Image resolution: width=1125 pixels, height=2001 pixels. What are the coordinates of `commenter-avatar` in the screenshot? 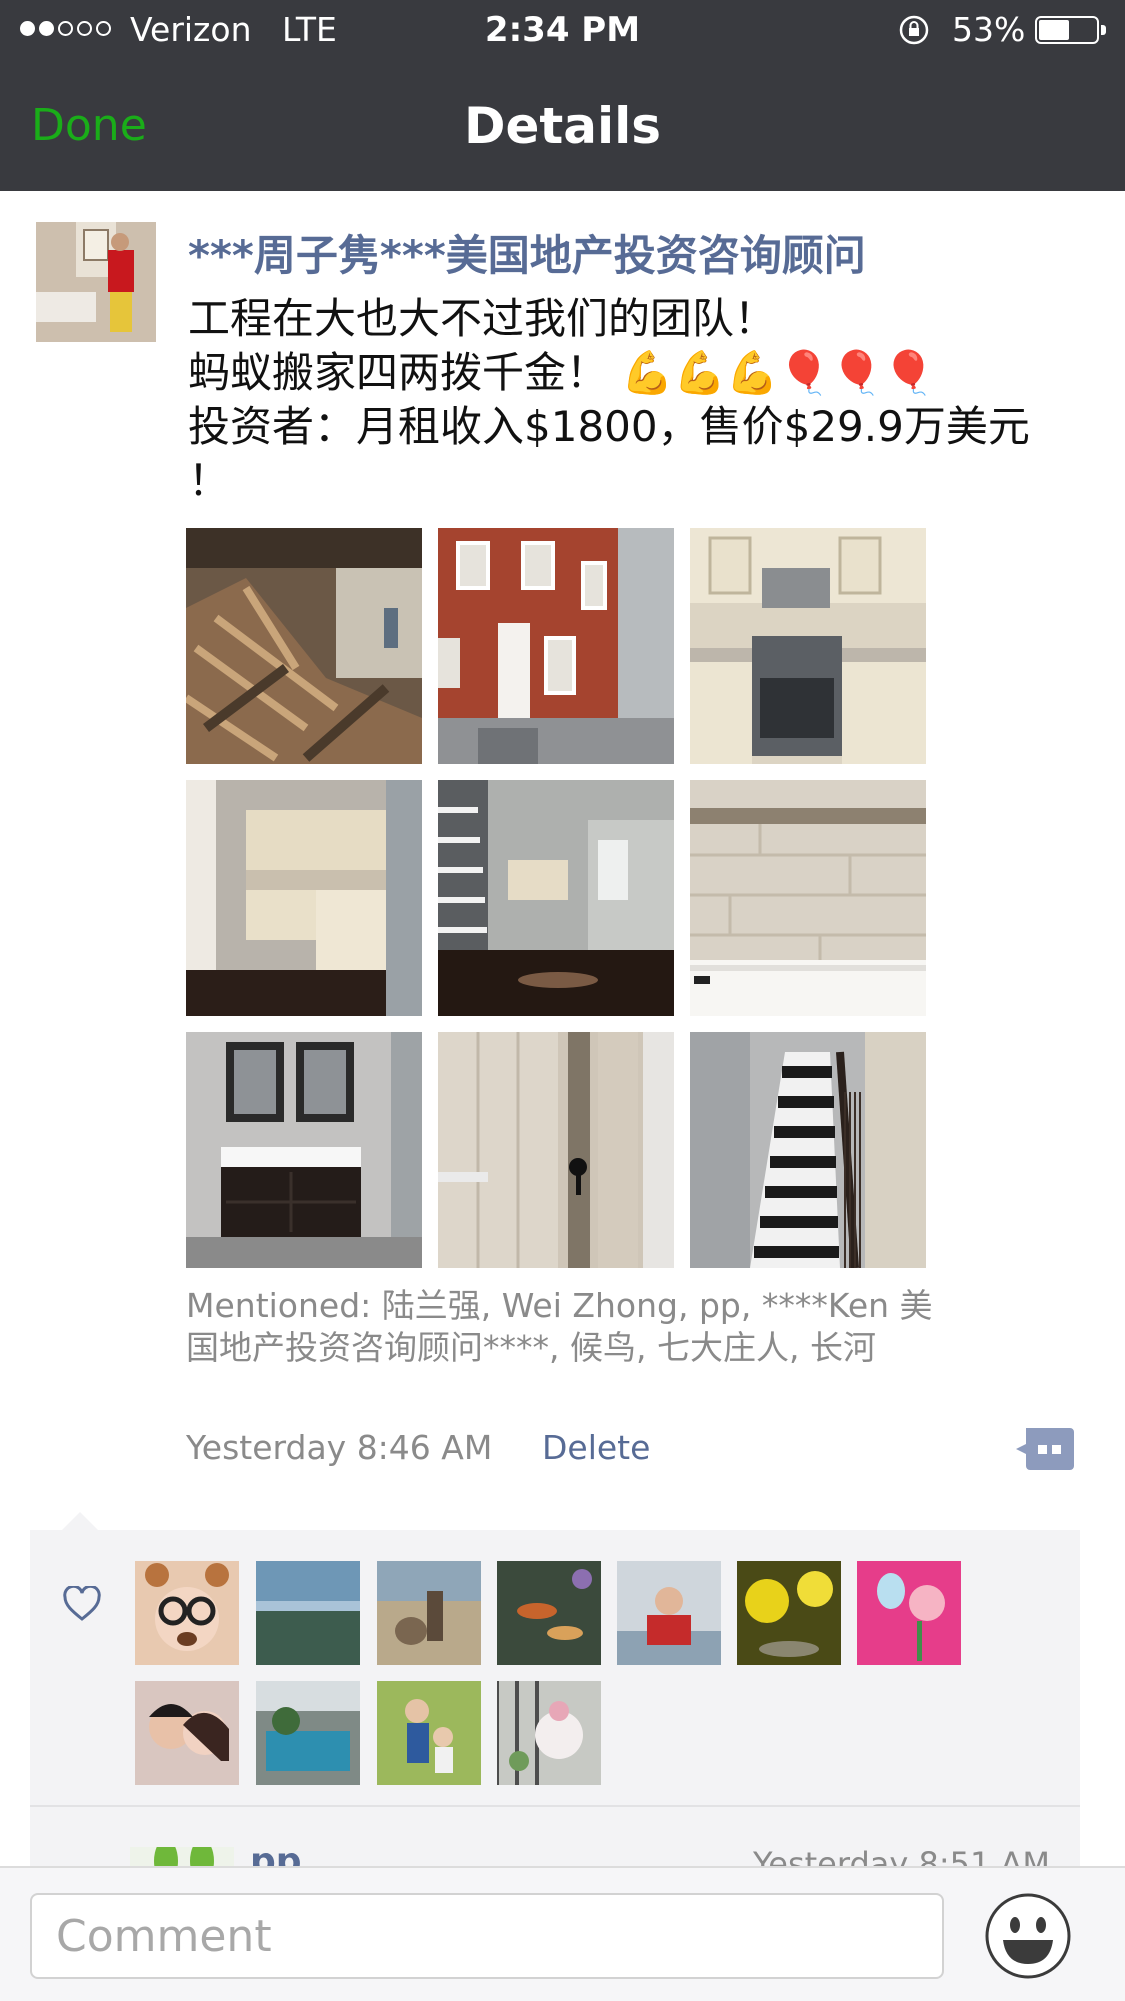 It's located at (182, 1853).